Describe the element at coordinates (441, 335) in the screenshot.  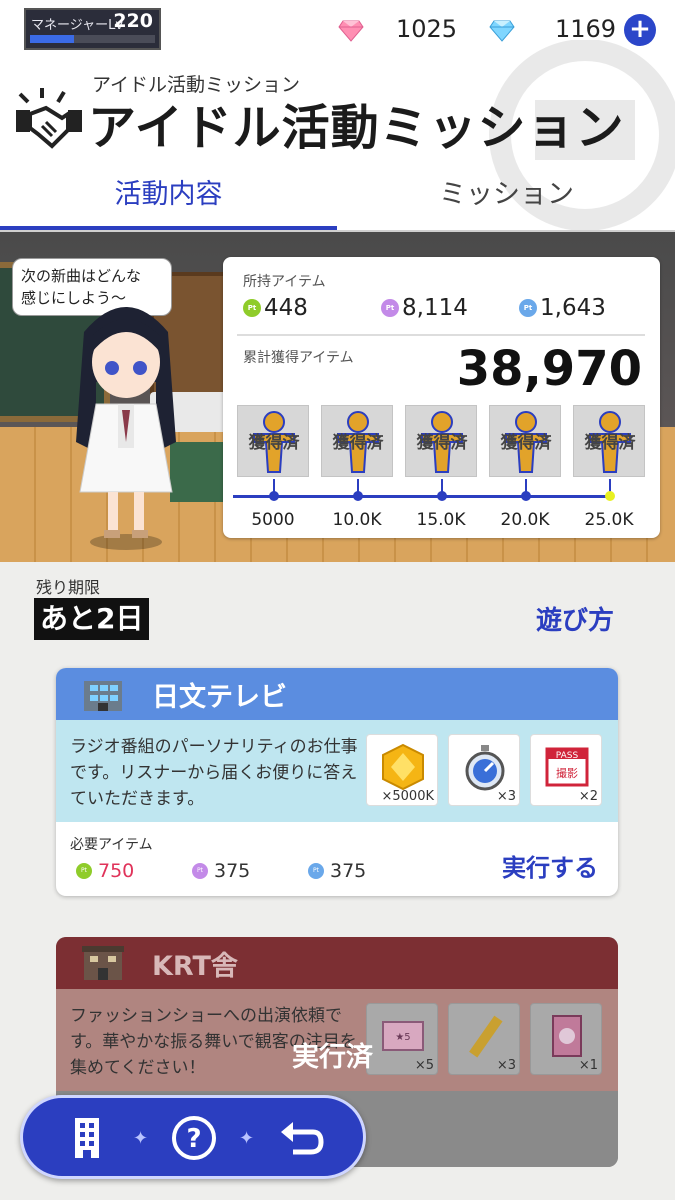
I see `panel-divider` at that location.